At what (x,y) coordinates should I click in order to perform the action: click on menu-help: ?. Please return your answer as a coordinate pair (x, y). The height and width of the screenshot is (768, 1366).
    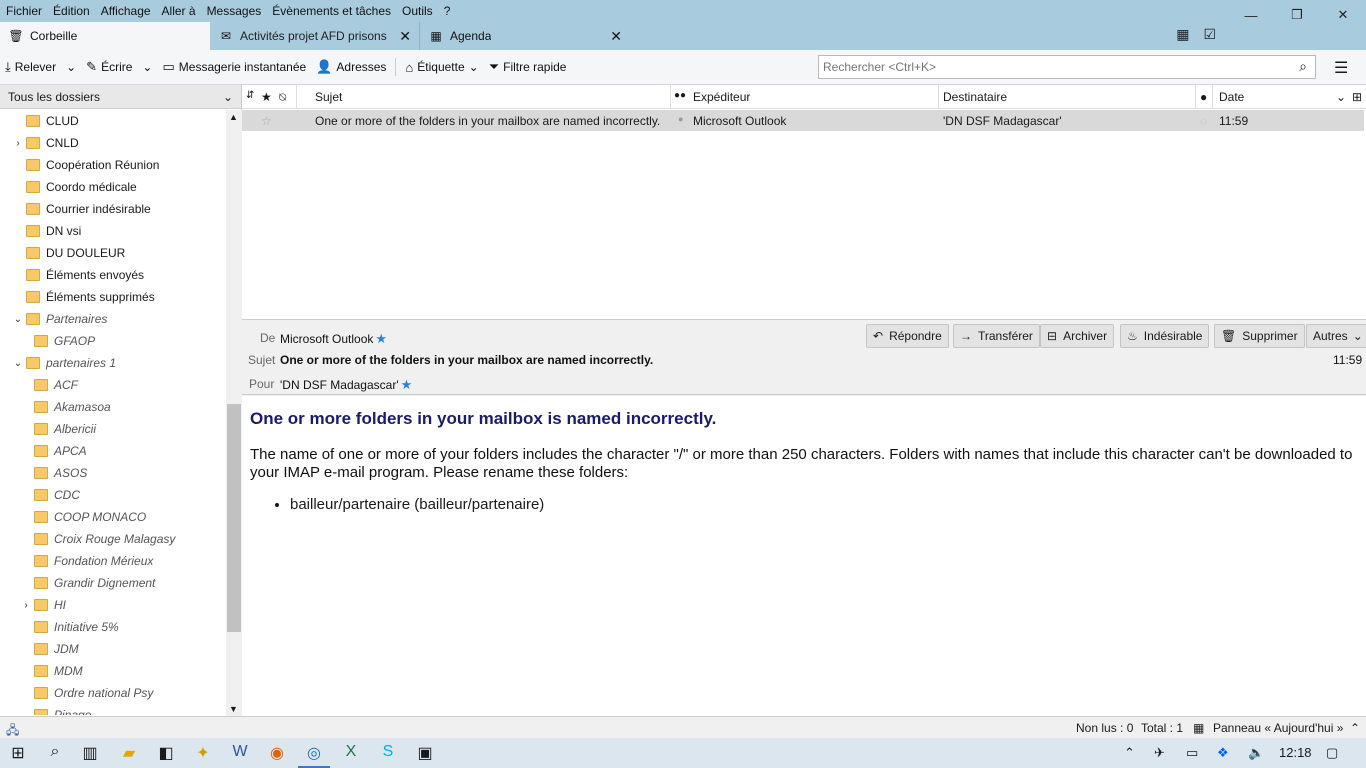
    Looking at the image, I should click on (447, 11).